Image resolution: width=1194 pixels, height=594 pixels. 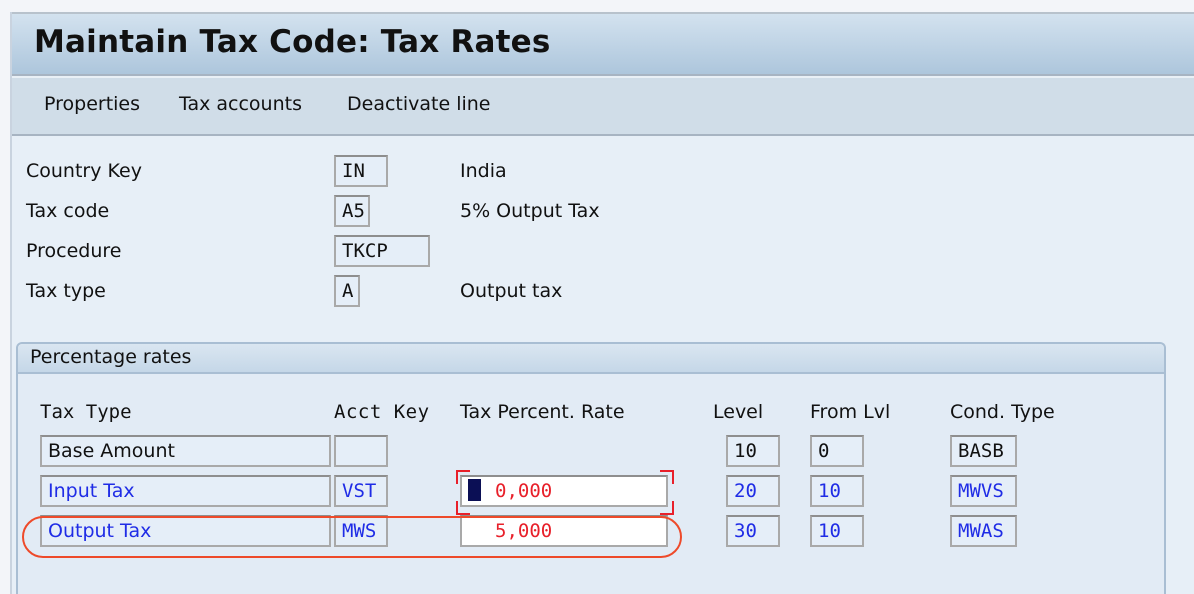 What do you see at coordinates (84, 171) in the screenshot?
I see `country-key-label: Country Key` at bounding box center [84, 171].